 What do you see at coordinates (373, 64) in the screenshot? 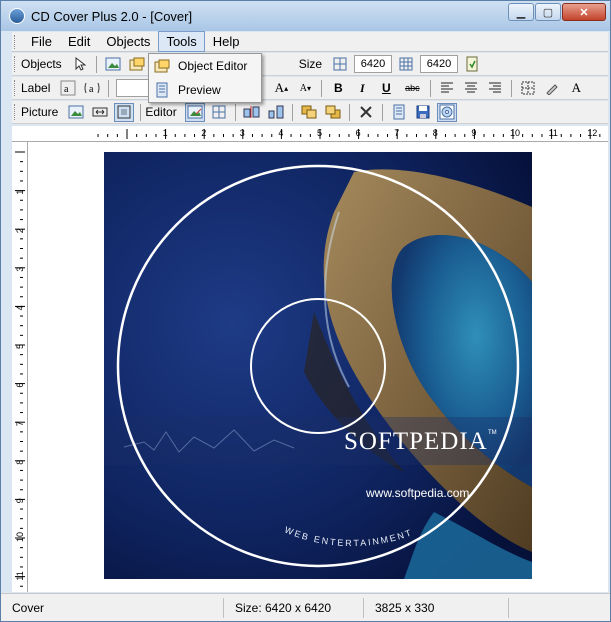
I see `width-input: 6420` at bounding box center [373, 64].